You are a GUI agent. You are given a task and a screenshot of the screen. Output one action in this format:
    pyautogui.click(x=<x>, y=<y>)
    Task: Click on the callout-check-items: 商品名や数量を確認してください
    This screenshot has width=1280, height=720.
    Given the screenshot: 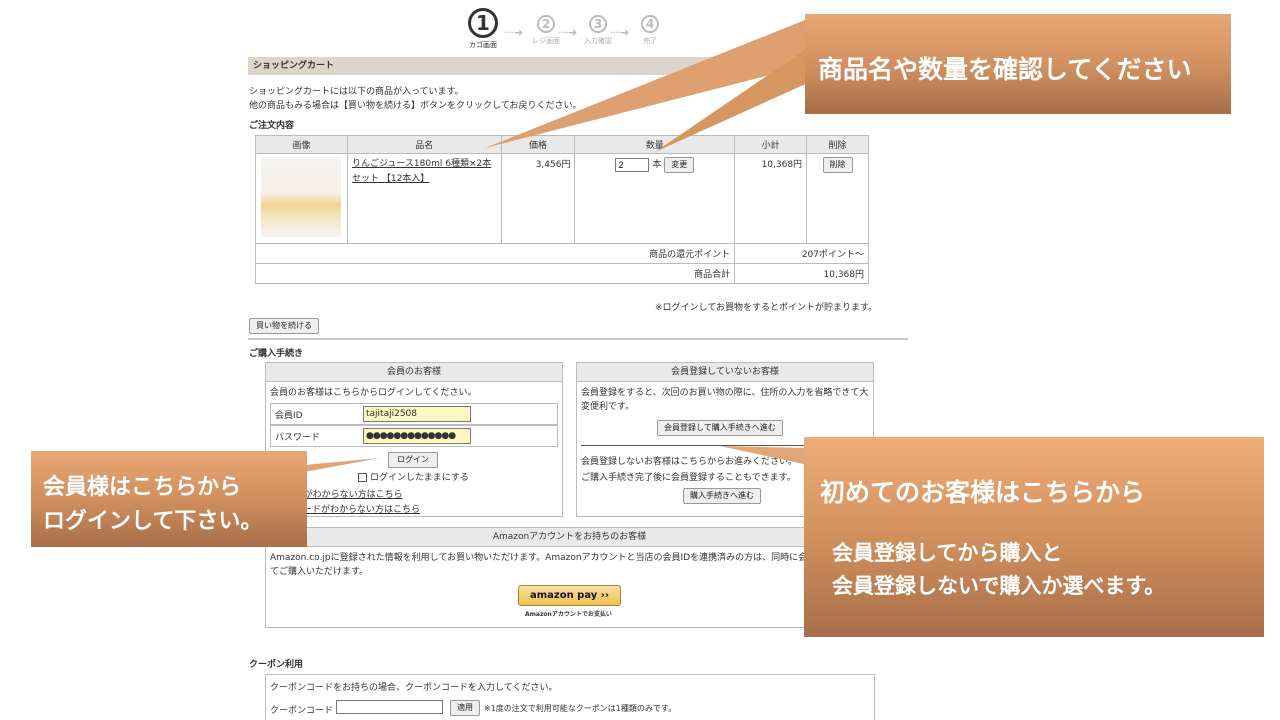 What is the action you would take?
    pyautogui.click(x=1018, y=64)
    